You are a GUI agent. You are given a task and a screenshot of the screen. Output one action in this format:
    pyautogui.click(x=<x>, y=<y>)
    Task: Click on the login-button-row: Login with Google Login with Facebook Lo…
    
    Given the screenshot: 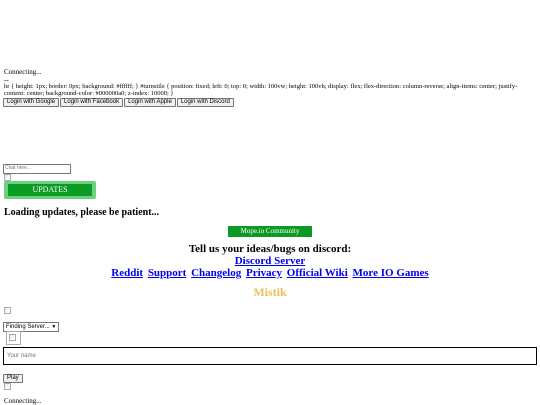 What is the action you would take?
    pyautogui.click(x=119, y=102)
    